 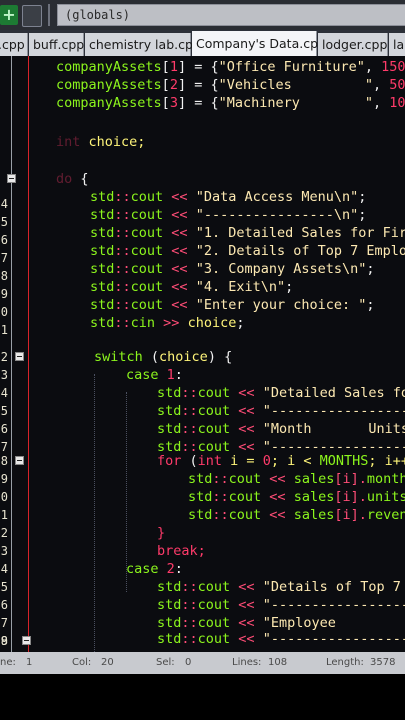 I want to click on scope-dropdown: (globals), so click(x=231, y=15).